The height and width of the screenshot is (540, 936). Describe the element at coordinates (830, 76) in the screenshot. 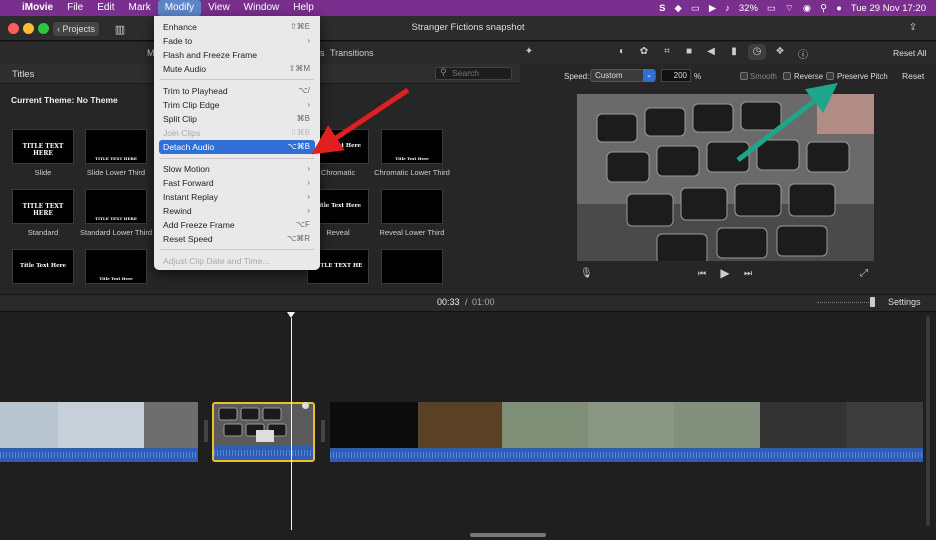

I see `preserve-pitch-checkbox` at that location.